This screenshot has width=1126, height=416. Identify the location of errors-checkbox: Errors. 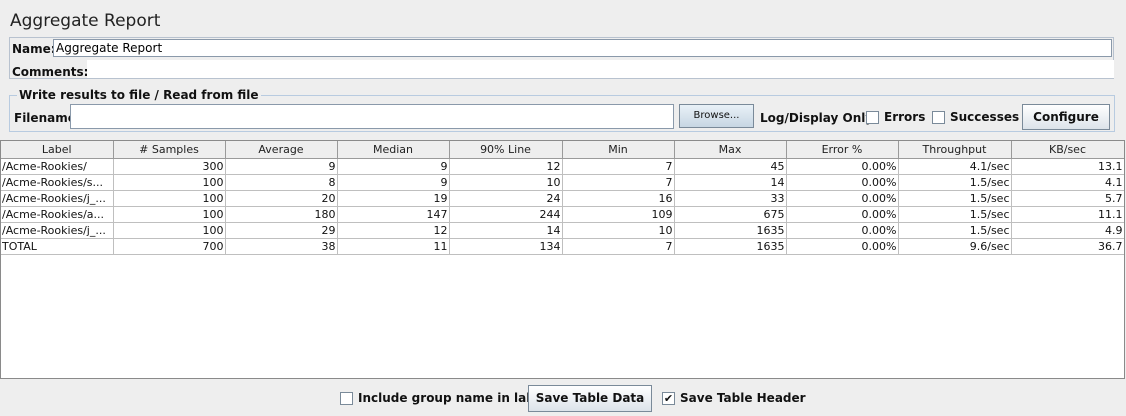
(895, 117).